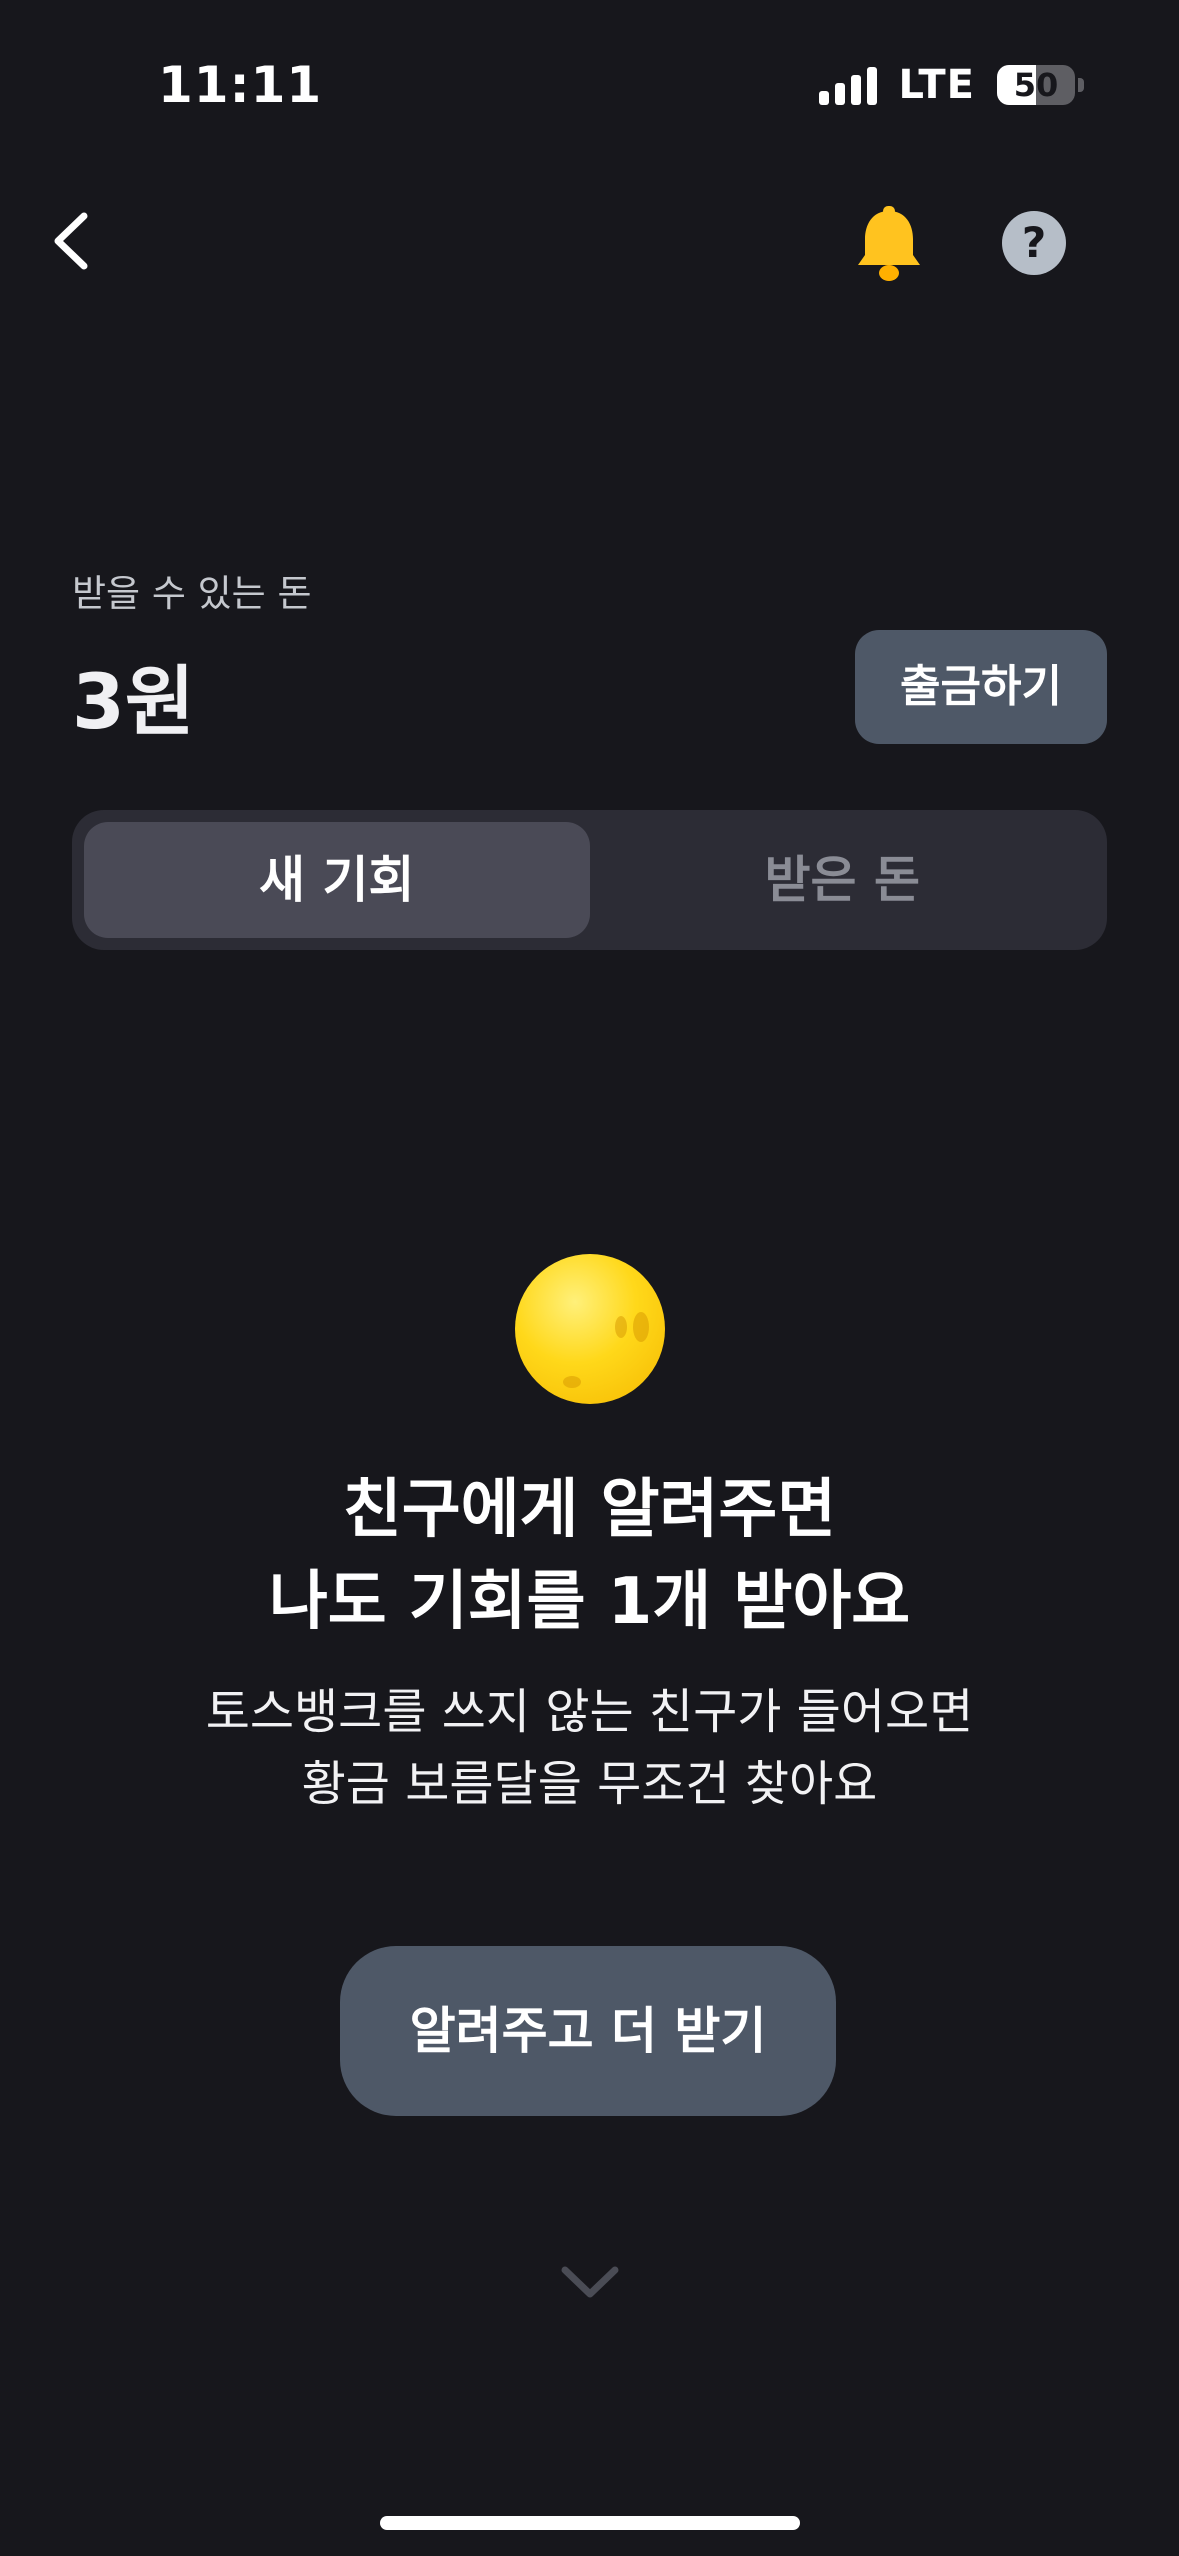 This screenshot has height=2556, width=1179. I want to click on home-indicator, so click(590, 2523).